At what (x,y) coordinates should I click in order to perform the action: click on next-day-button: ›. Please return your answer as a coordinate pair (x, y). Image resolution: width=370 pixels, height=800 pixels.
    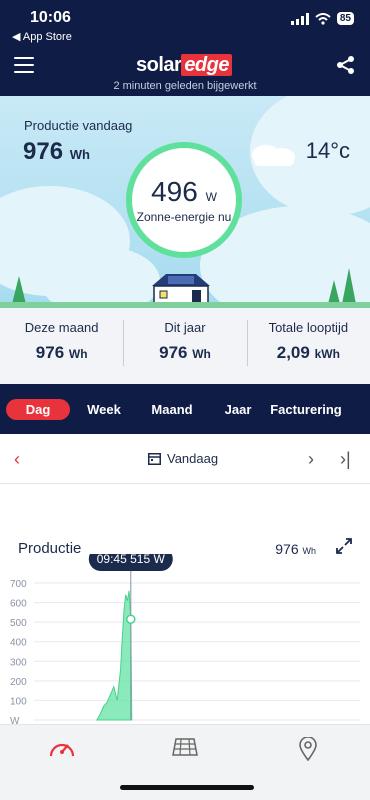
    Looking at the image, I should click on (311, 459).